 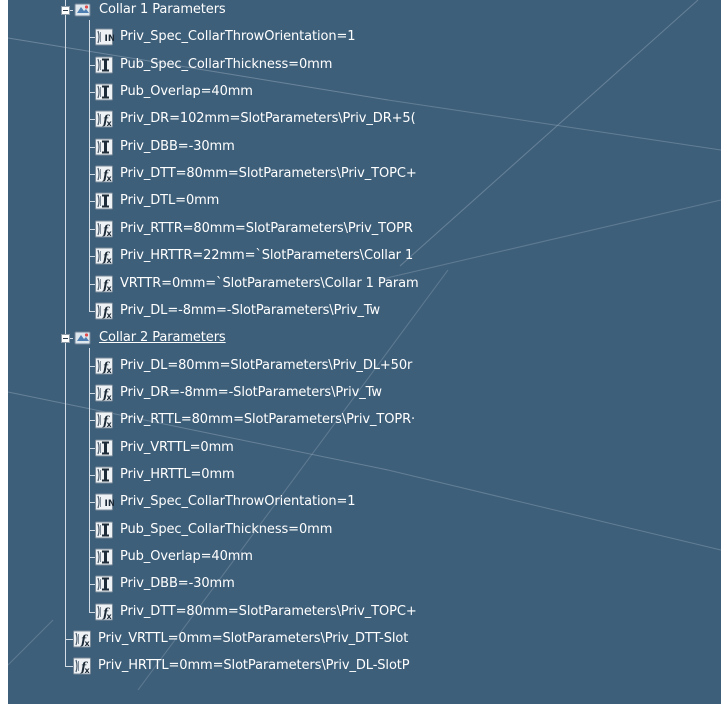 I want to click on tree-node-parameter-set: Collar 2 Parameters, so click(x=149, y=338).